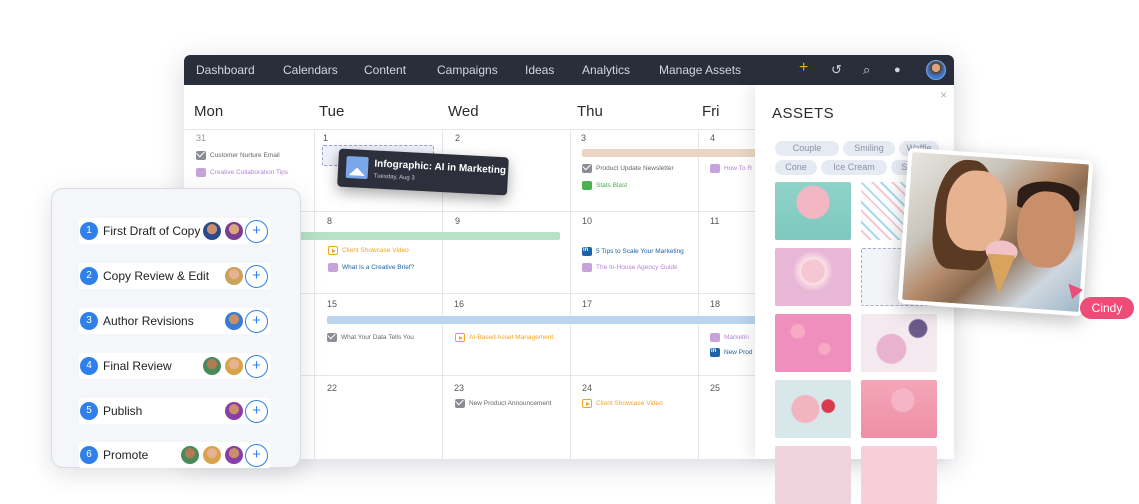 The width and height of the screenshot is (1139, 504). Describe the element at coordinates (457, 221) in the screenshot. I see `date-cell: 9` at that location.